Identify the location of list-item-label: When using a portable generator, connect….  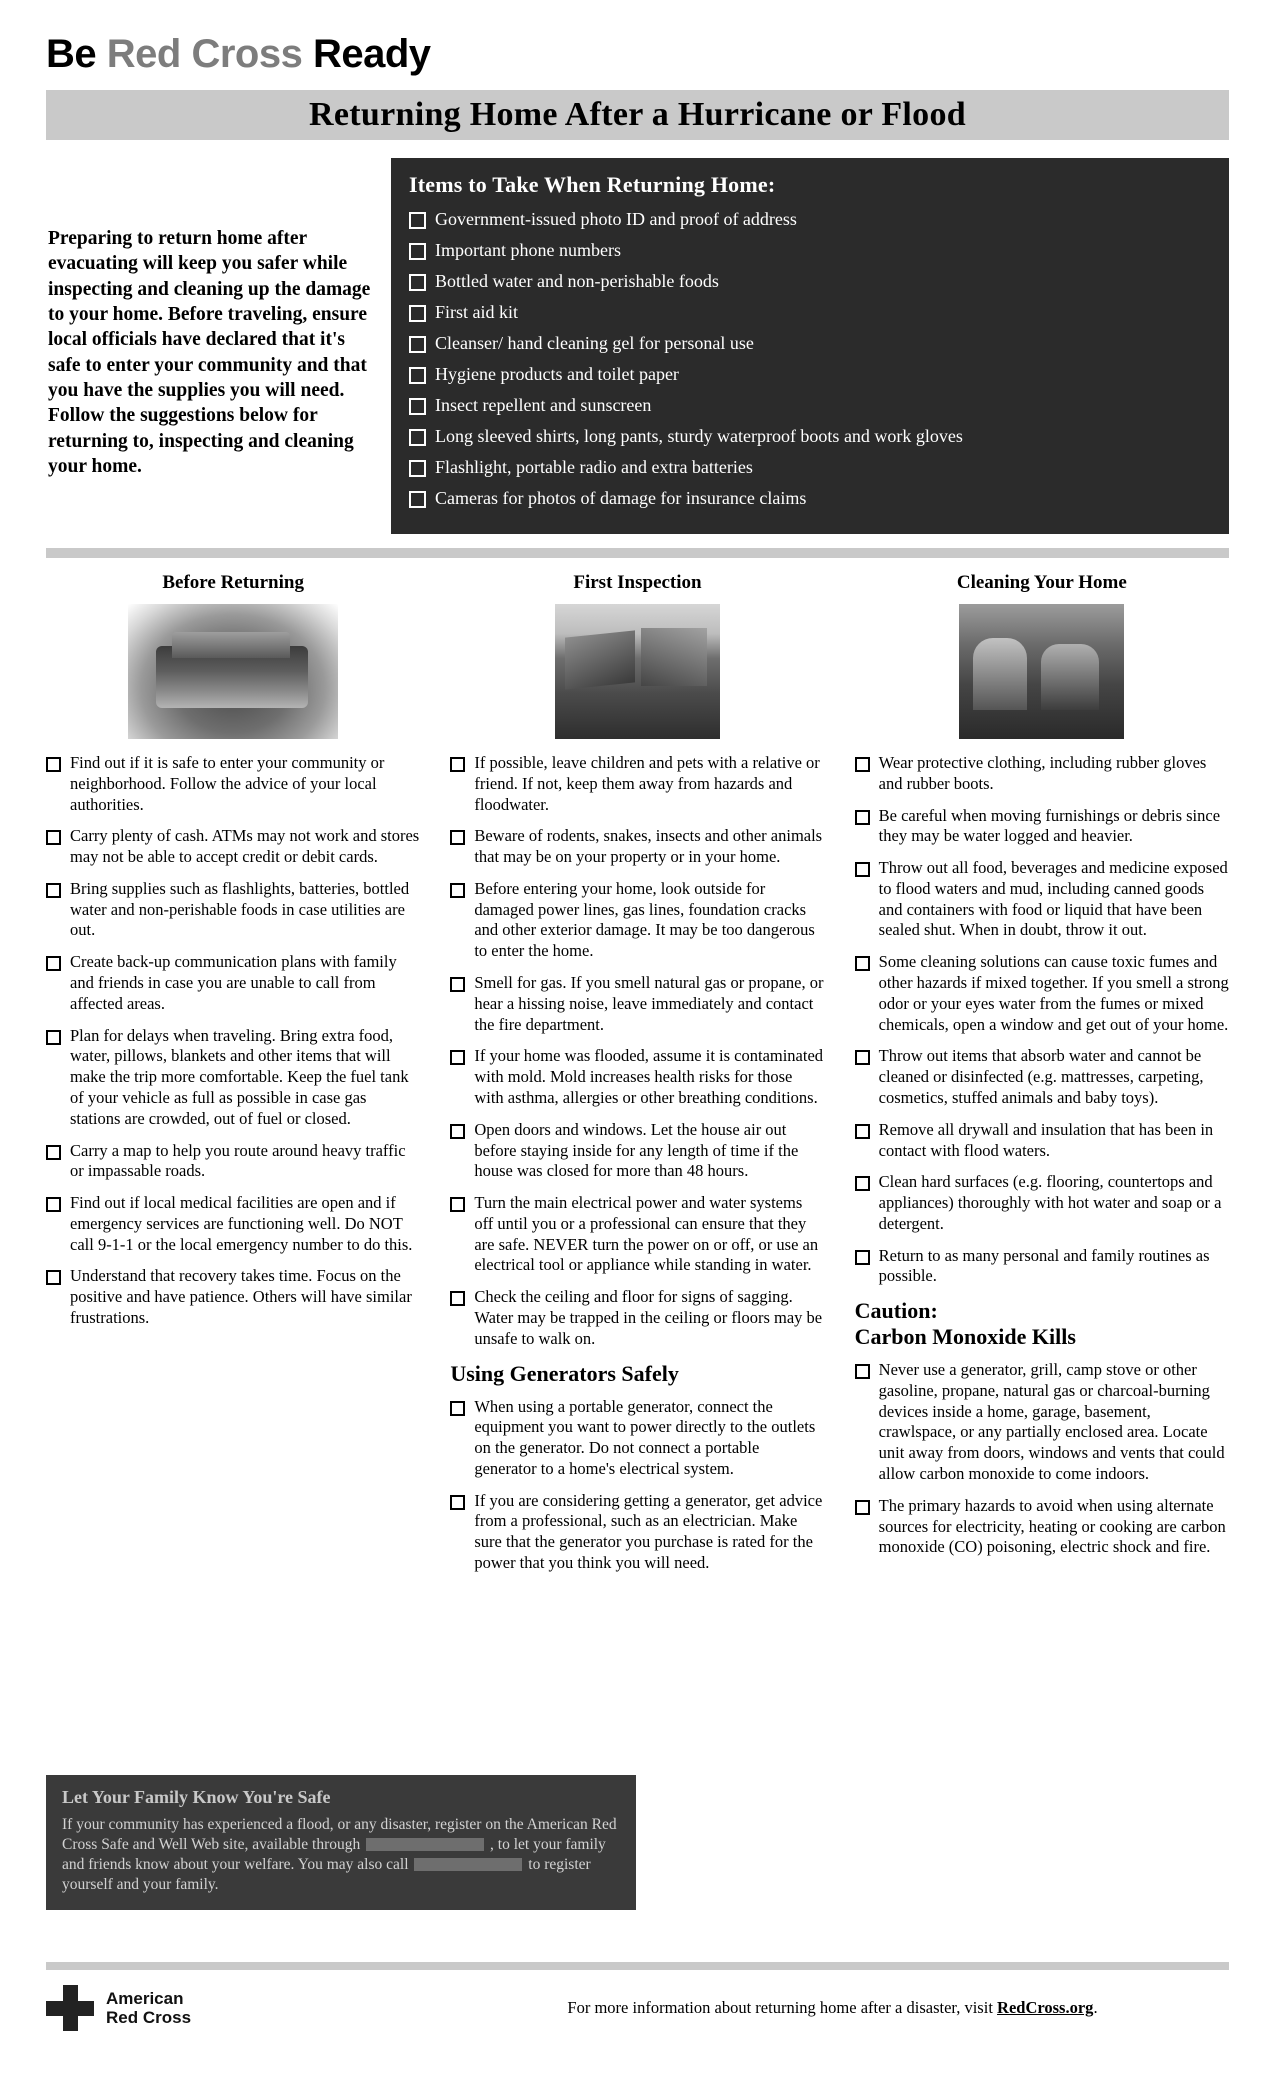
(645, 1437).